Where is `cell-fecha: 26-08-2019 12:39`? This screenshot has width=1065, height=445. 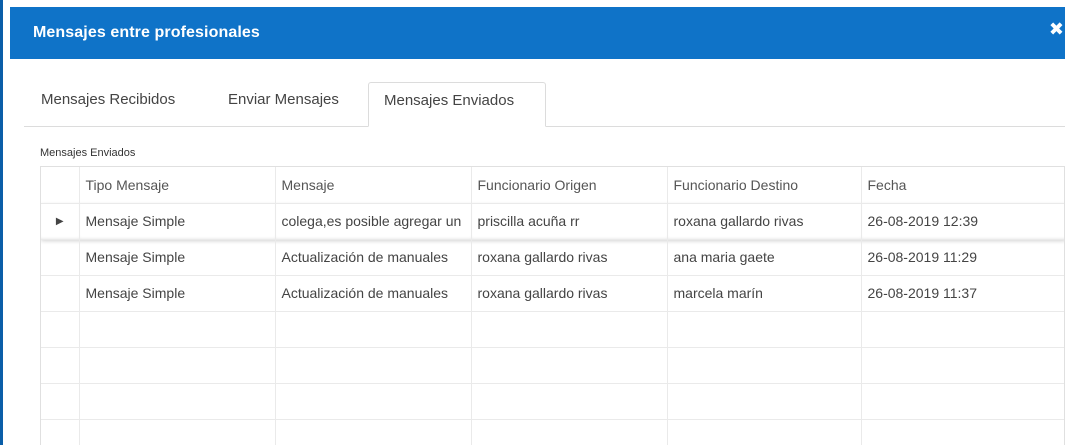 cell-fecha: 26-08-2019 12:39 is located at coordinates (962, 221).